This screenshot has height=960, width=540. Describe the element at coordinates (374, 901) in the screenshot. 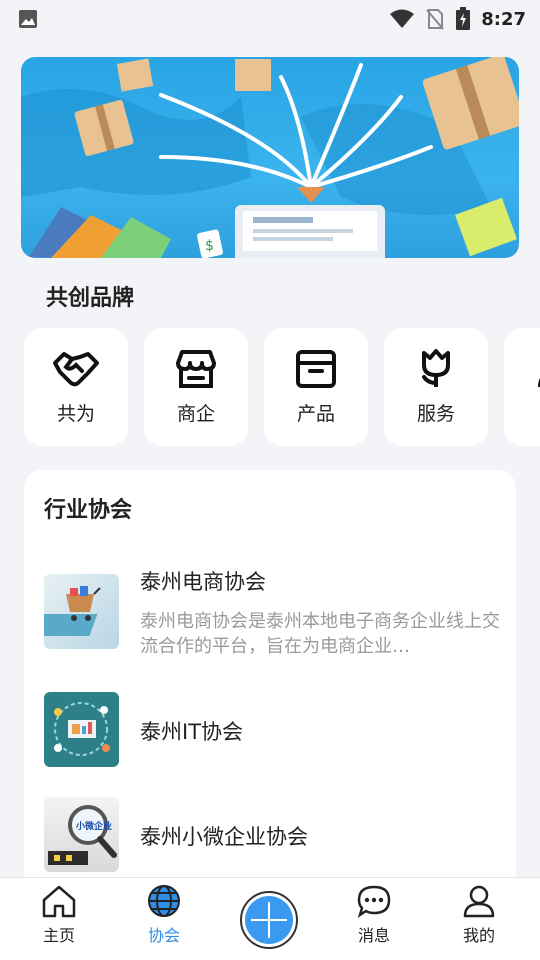

I see `chat-bubble-icon` at that location.